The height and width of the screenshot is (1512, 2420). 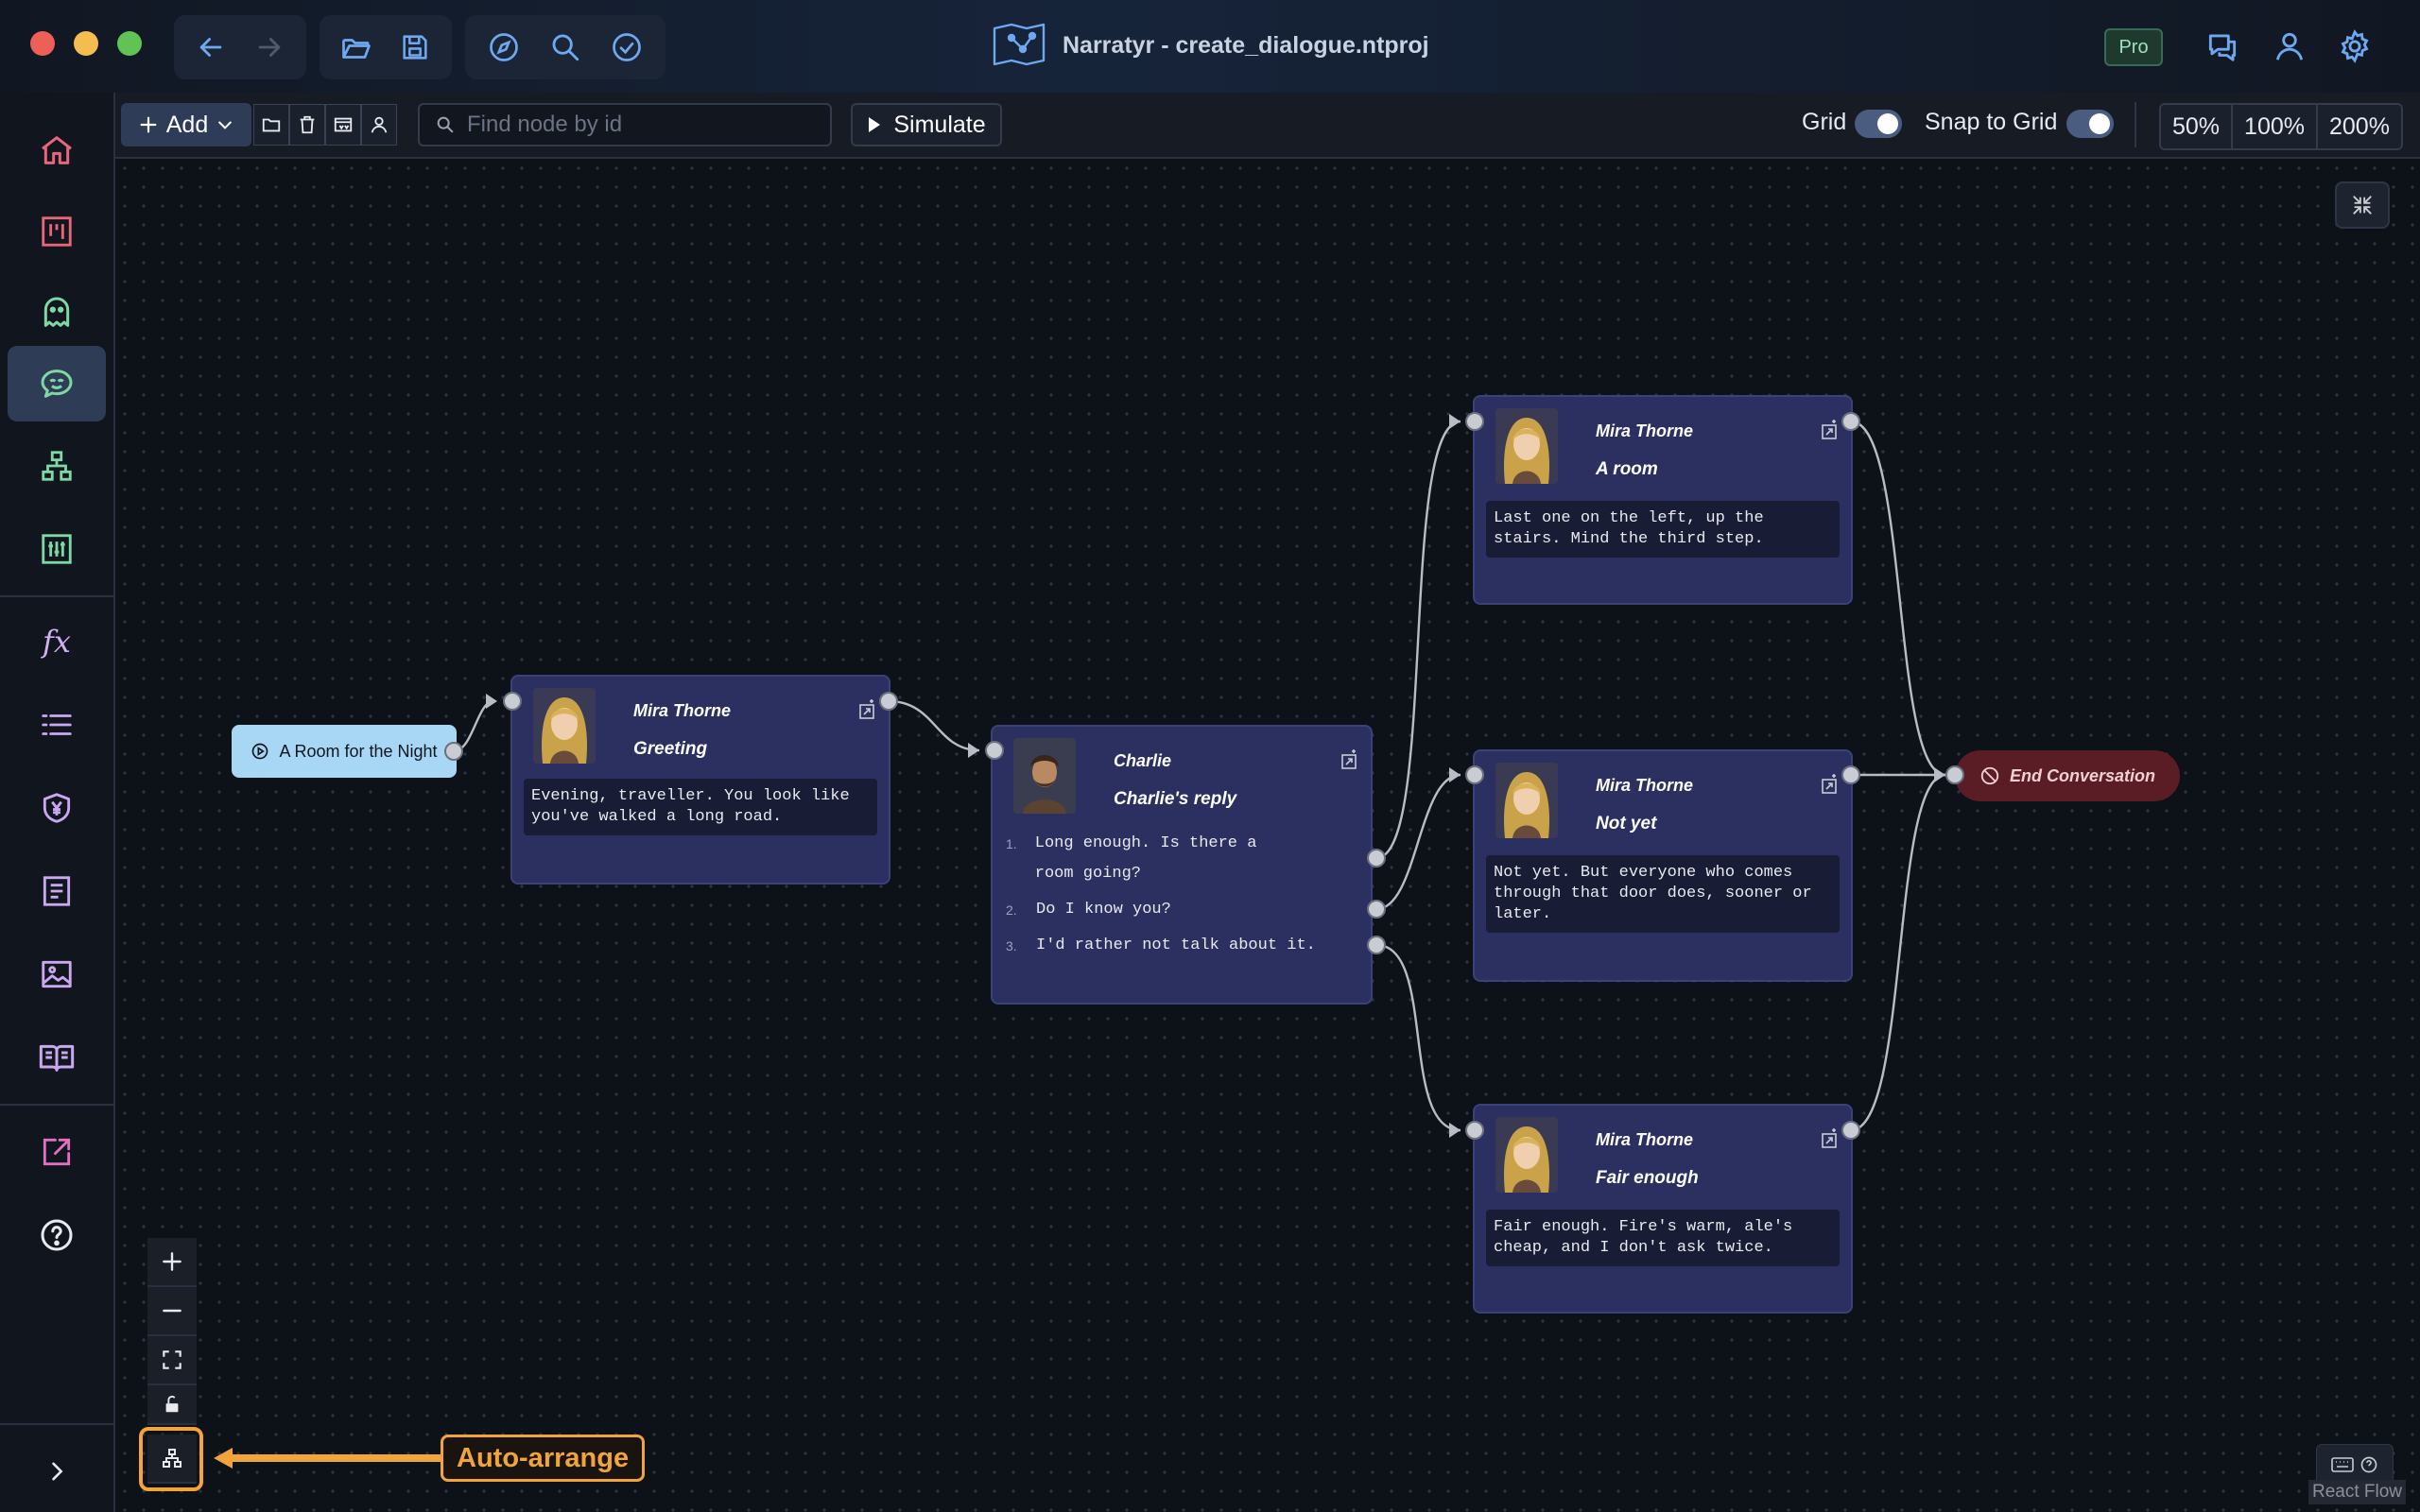 I want to click on choice-text: Do I know you?, so click(x=1103, y=910).